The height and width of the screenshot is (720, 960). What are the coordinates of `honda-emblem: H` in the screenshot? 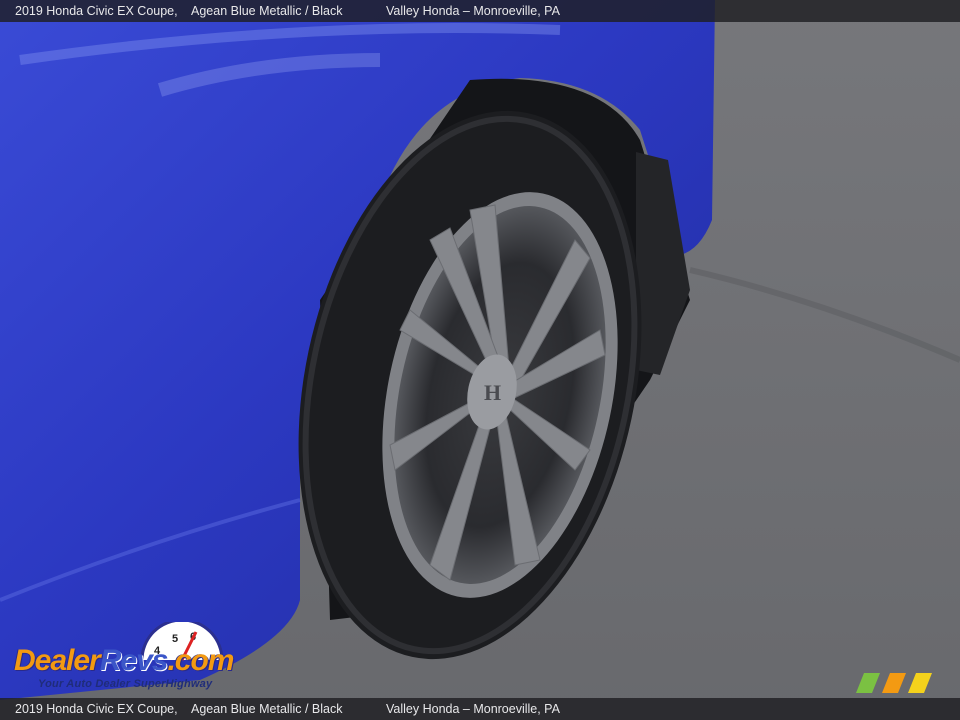 It's located at (492, 392).